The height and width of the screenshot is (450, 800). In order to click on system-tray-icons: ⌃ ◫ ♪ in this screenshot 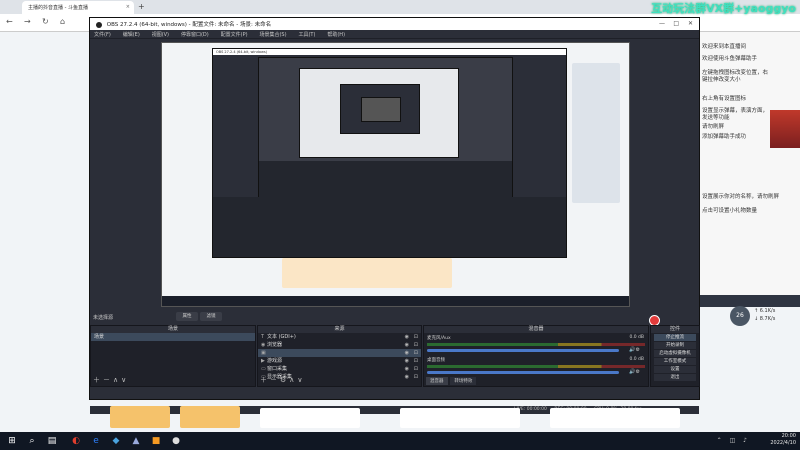, I will do `click(733, 440)`.